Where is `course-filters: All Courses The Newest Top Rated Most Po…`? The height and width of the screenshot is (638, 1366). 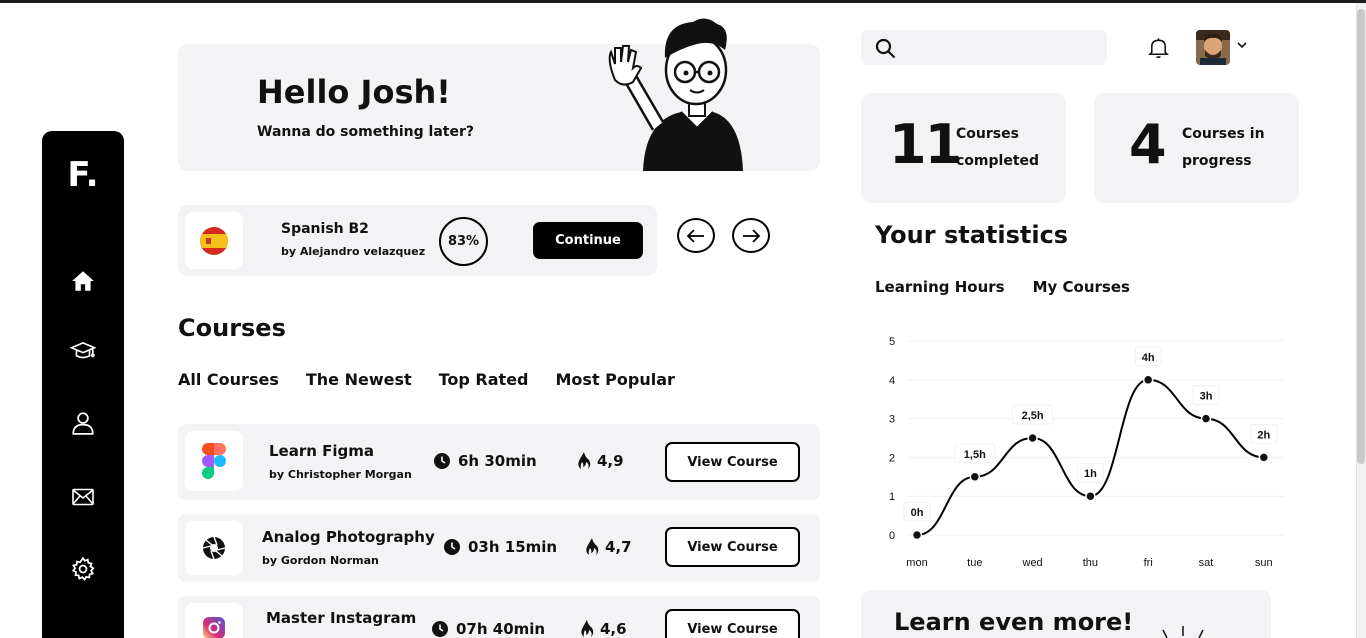
course-filters: All Courses The Newest Top Rated Most Po… is located at coordinates (440, 379).